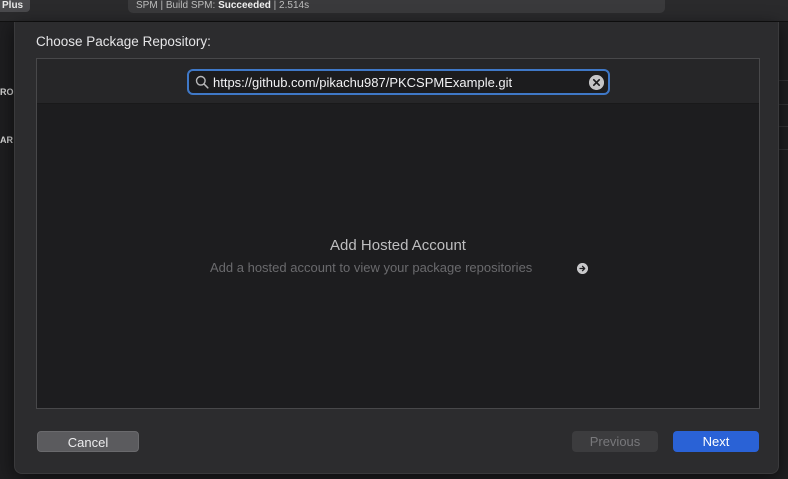 The height and width of the screenshot is (479, 788). I want to click on repository-search-field, so click(398, 82).